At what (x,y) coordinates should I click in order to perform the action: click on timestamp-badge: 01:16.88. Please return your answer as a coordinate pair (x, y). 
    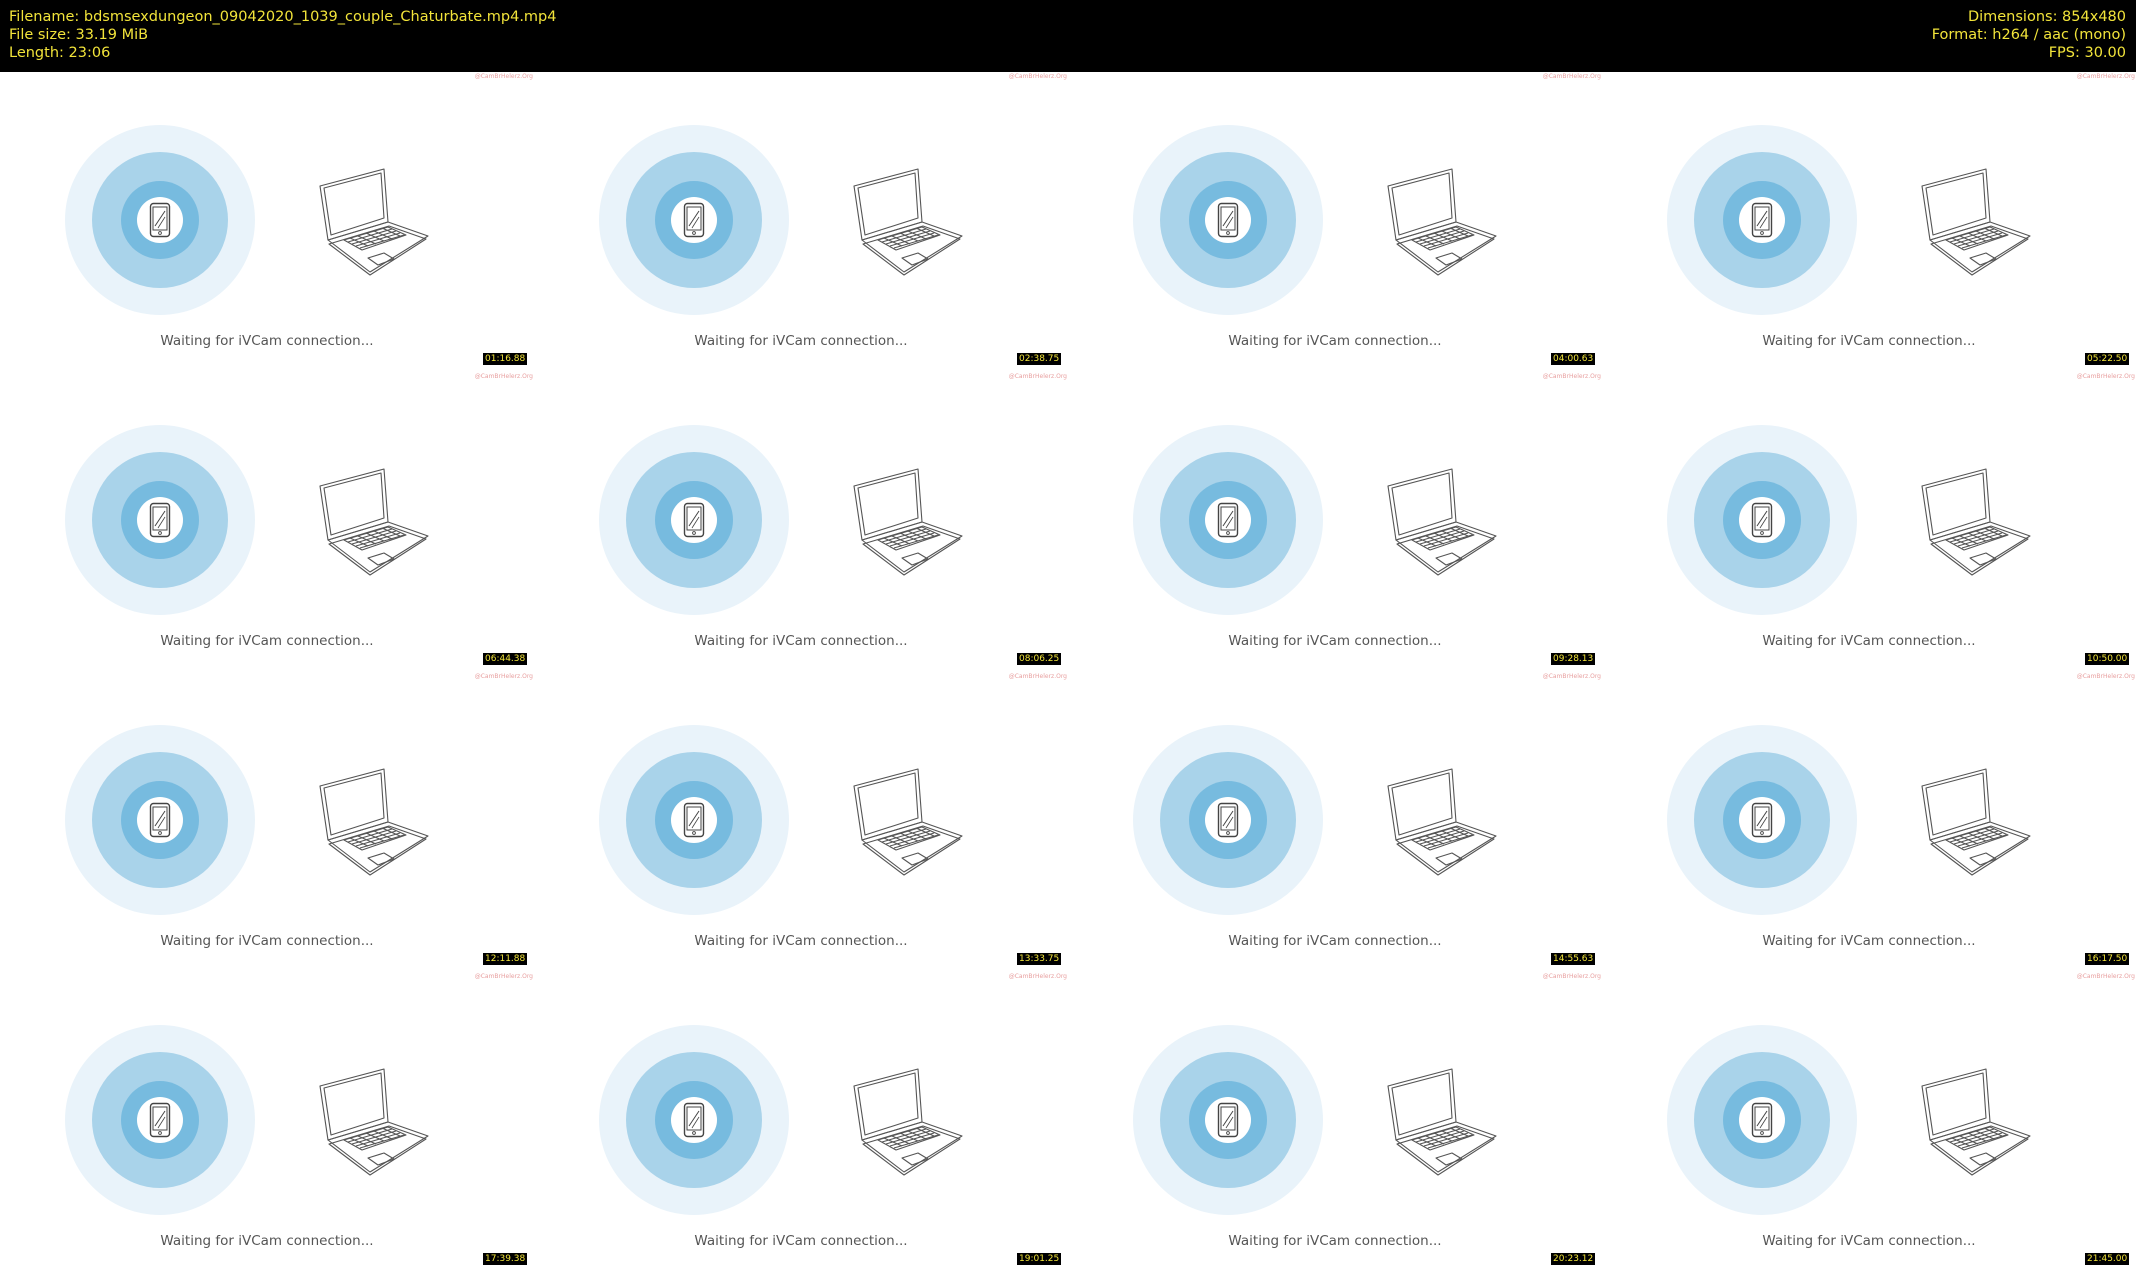
    Looking at the image, I should click on (505, 359).